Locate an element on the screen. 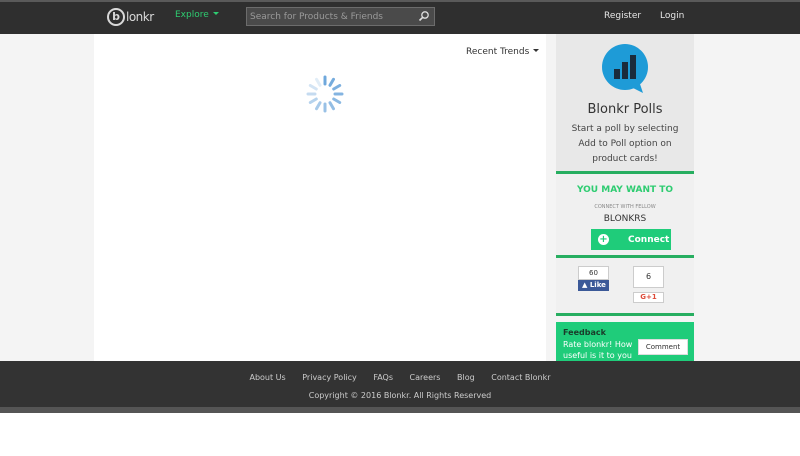 The image size is (800, 456). feedback-text: Rate blonkr! How useful is it to you is located at coordinates (598, 350).